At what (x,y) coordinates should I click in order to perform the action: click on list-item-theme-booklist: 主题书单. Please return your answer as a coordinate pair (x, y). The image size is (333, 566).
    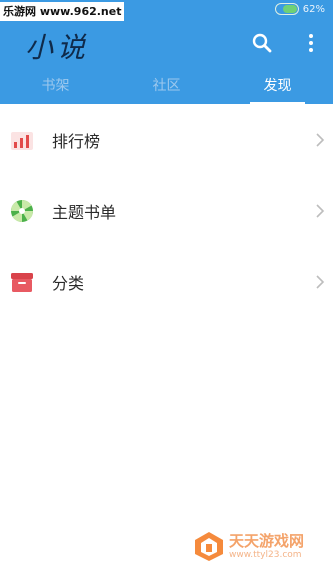
    Looking at the image, I should click on (166, 210).